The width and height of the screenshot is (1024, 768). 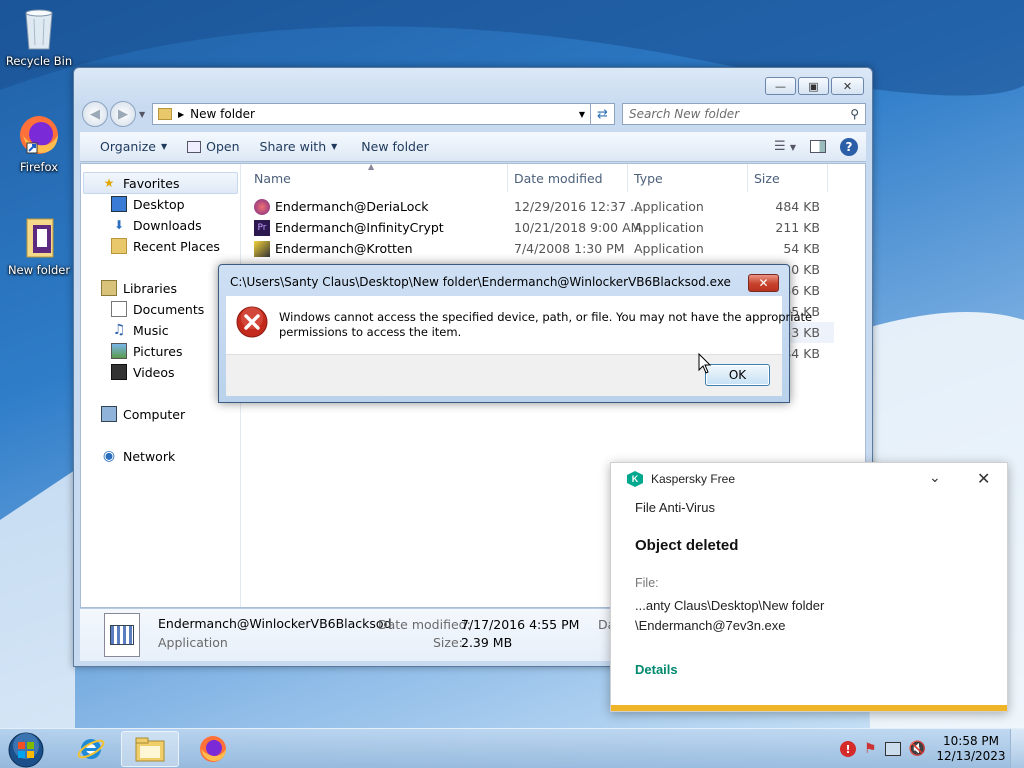 What do you see at coordinates (272, 178) in the screenshot?
I see `column-label: Name` at bounding box center [272, 178].